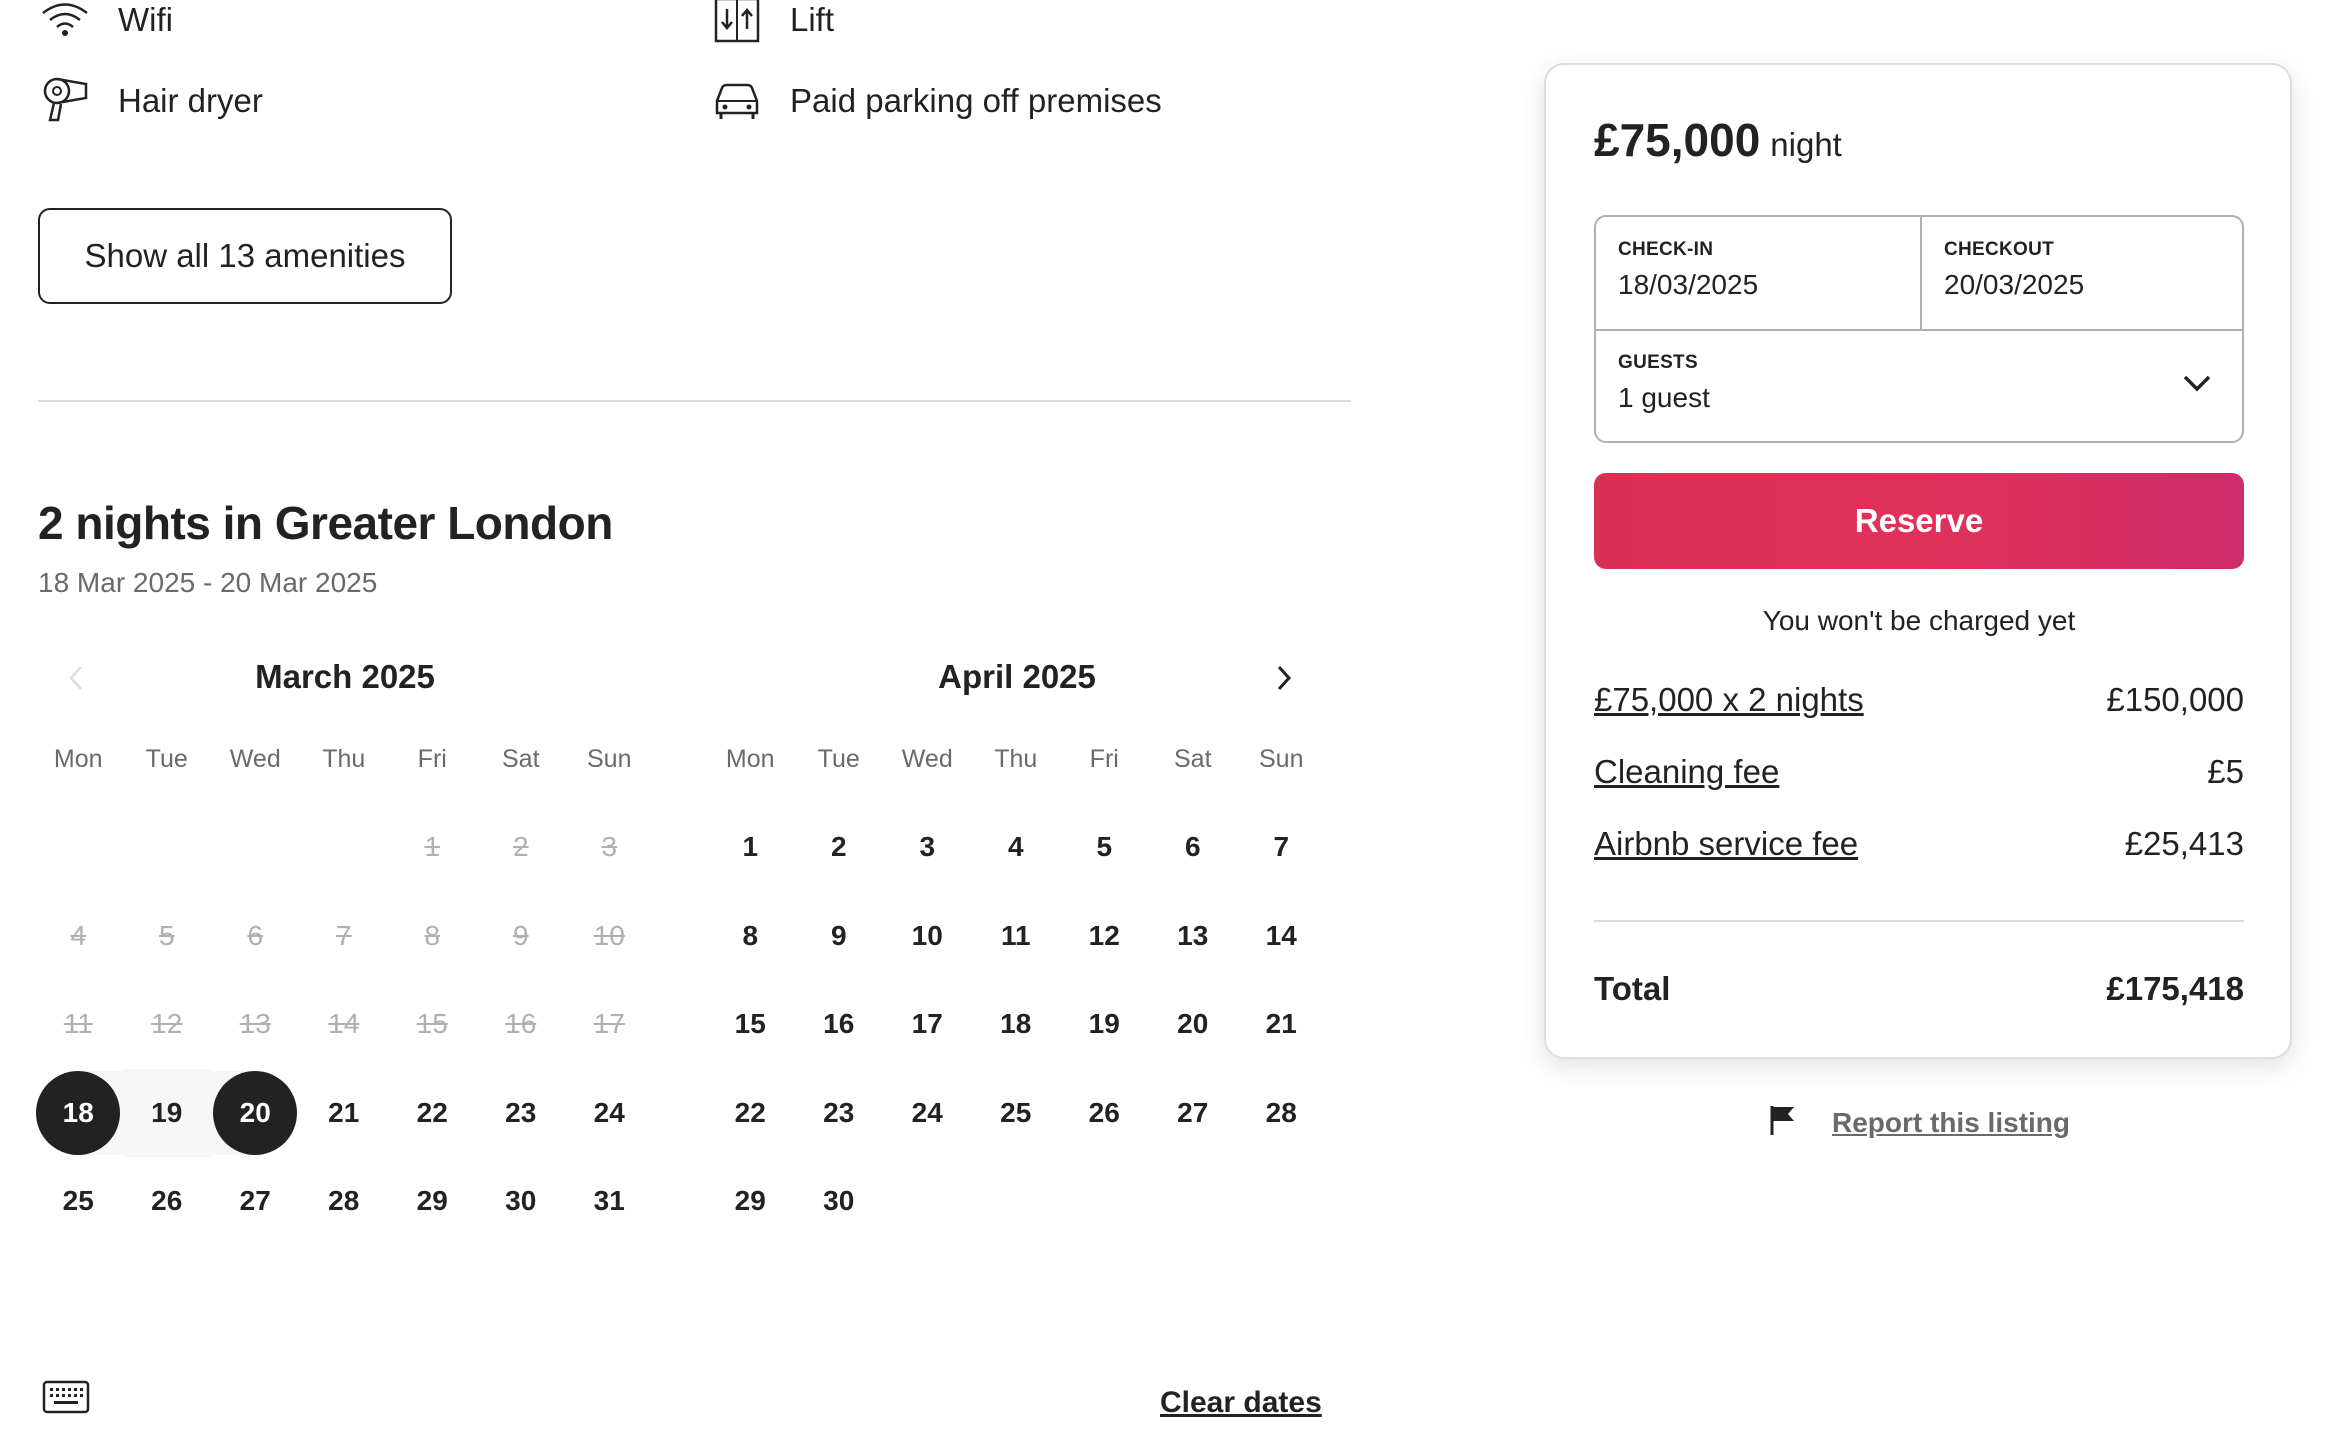 This screenshot has height=1448, width=2326. What do you see at coordinates (1658, 362) in the screenshot?
I see `guests-label: GUESTS` at bounding box center [1658, 362].